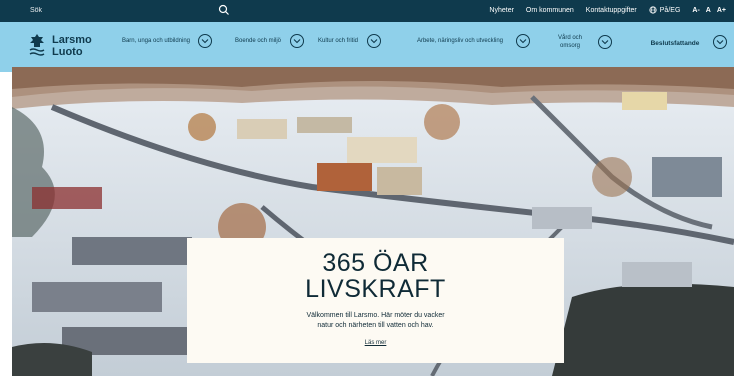  I want to click on nav-item-label: Vård och omsorg, so click(569, 42).